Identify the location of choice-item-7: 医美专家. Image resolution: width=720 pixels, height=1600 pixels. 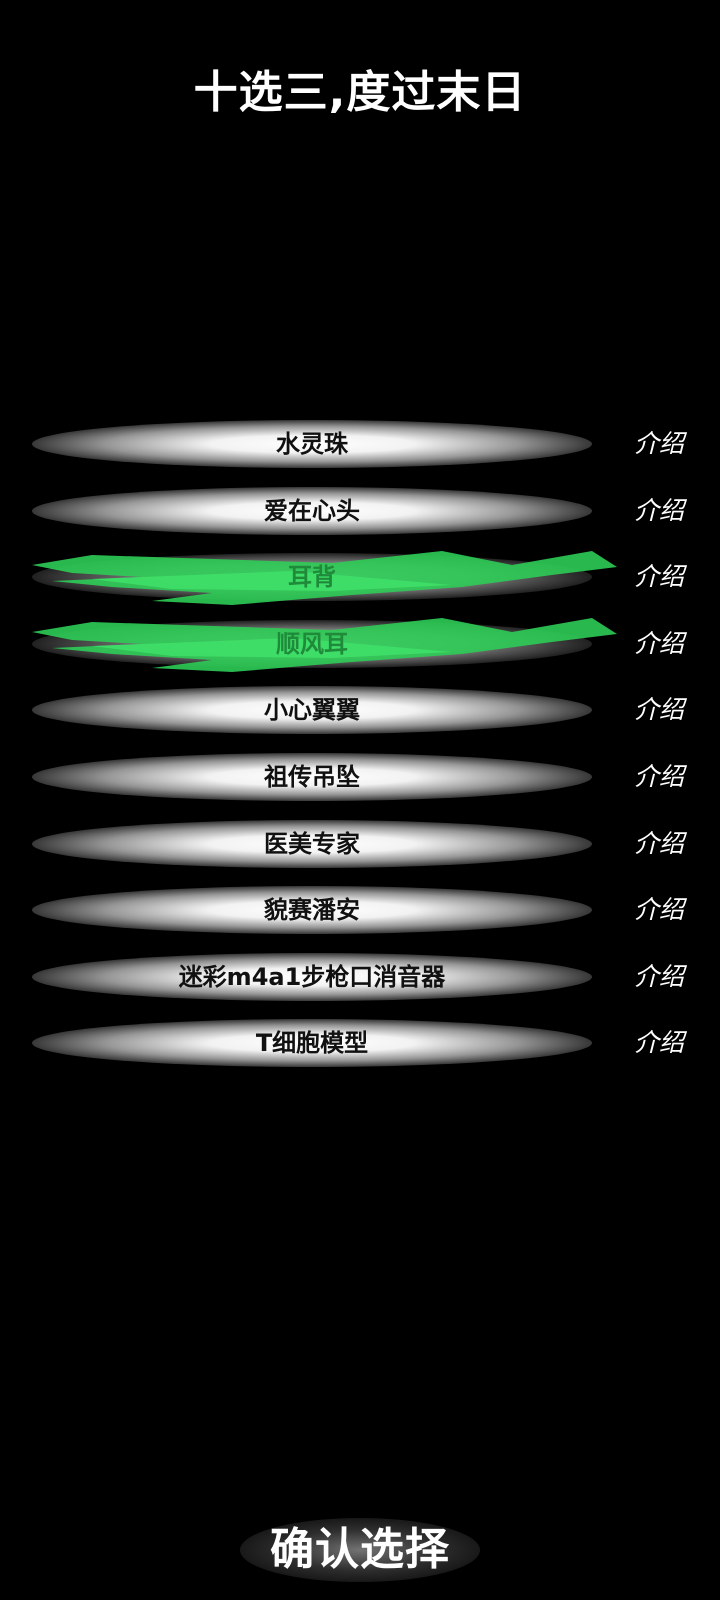
(312, 843).